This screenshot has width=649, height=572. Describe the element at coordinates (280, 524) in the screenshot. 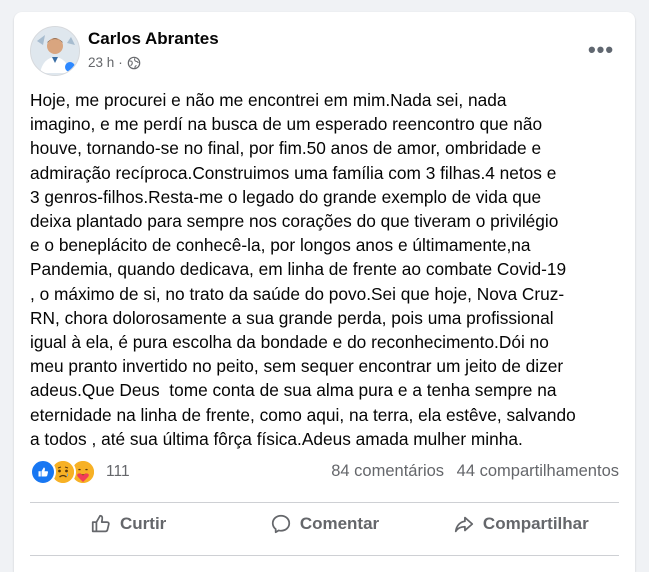

I see `comment-icon` at that location.